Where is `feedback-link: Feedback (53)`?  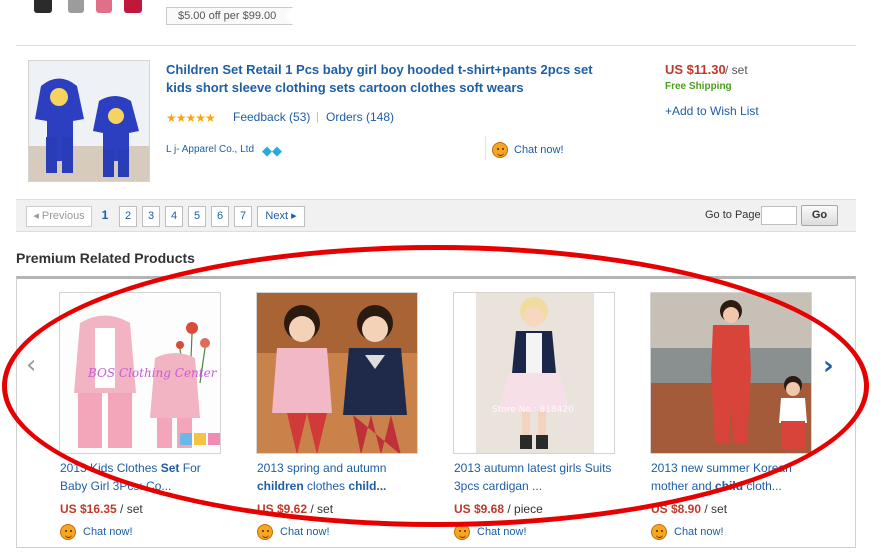 feedback-link: Feedback (53) is located at coordinates (271, 117).